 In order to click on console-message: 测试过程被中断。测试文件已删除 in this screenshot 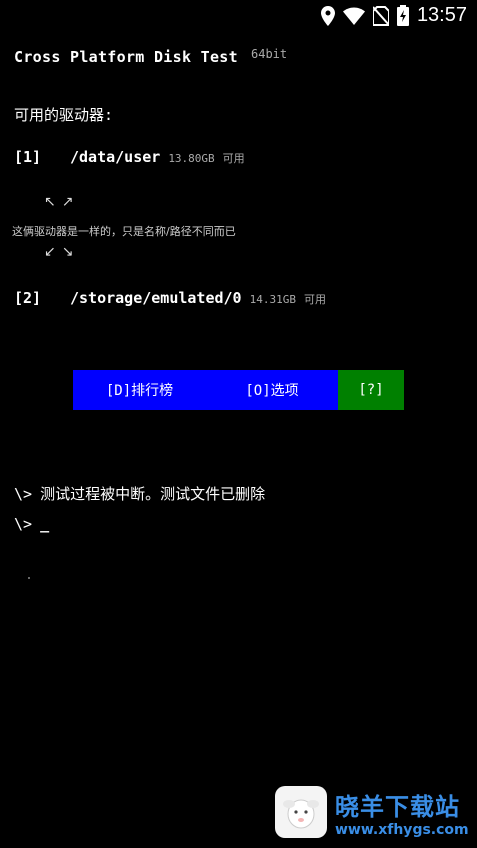, I will do `click(153, 494)`.